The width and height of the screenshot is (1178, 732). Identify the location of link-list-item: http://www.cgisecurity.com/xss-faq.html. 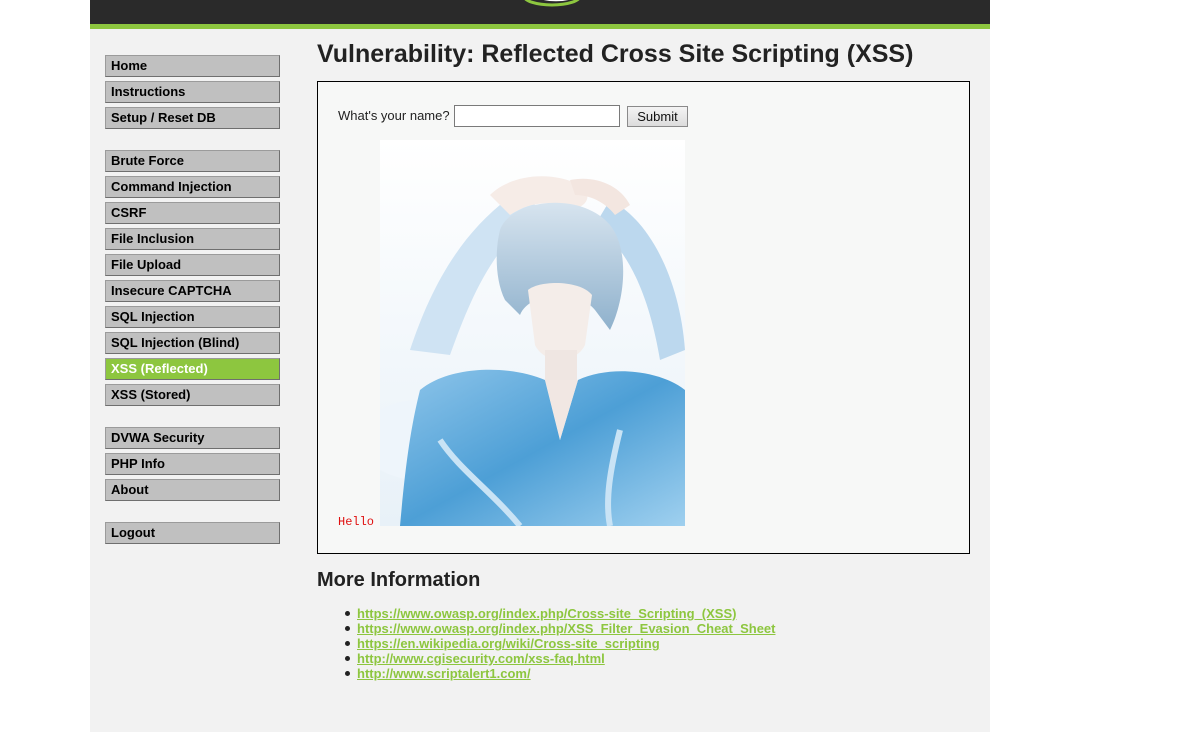
(546, 658).